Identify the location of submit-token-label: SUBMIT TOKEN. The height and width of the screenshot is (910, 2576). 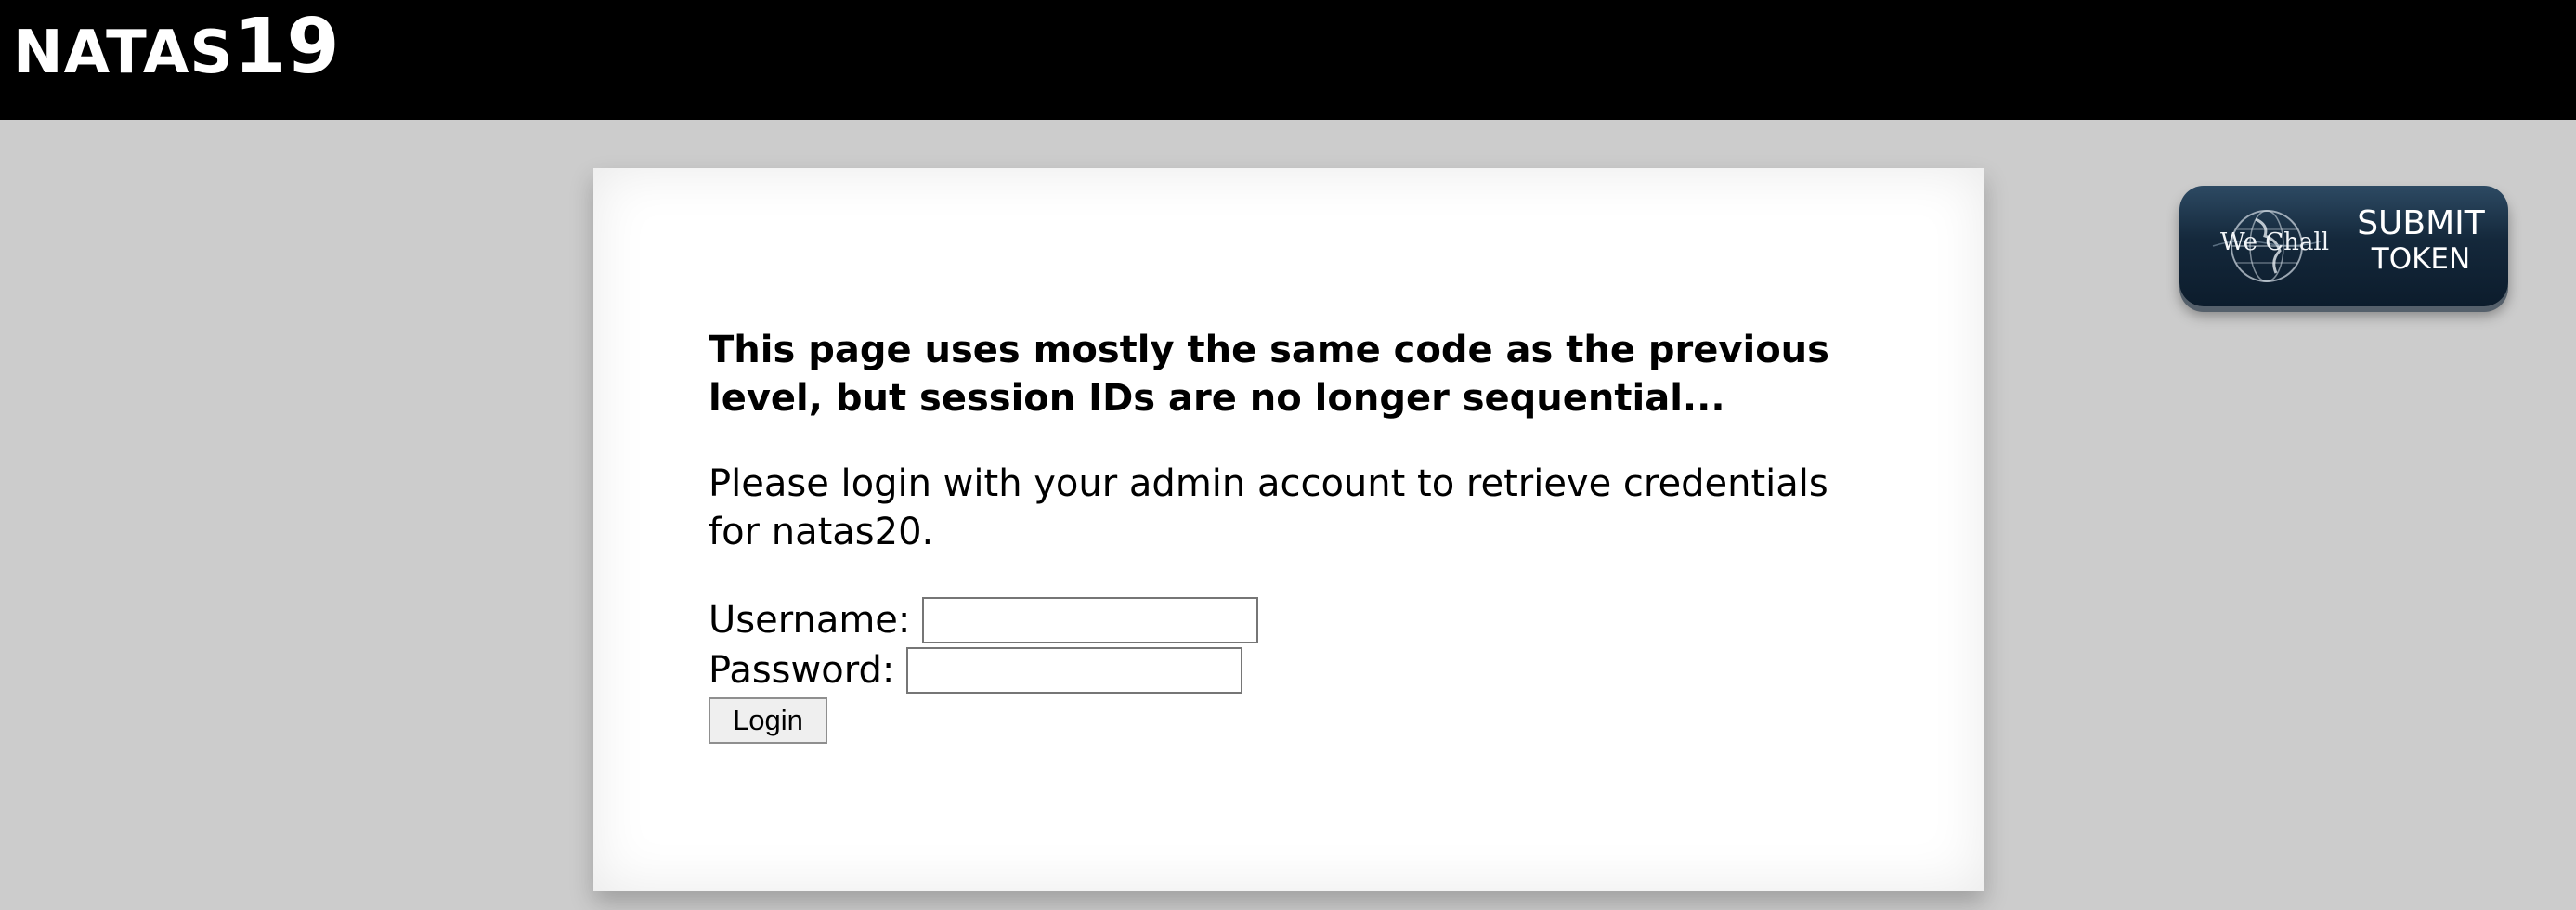
(2421, 241).